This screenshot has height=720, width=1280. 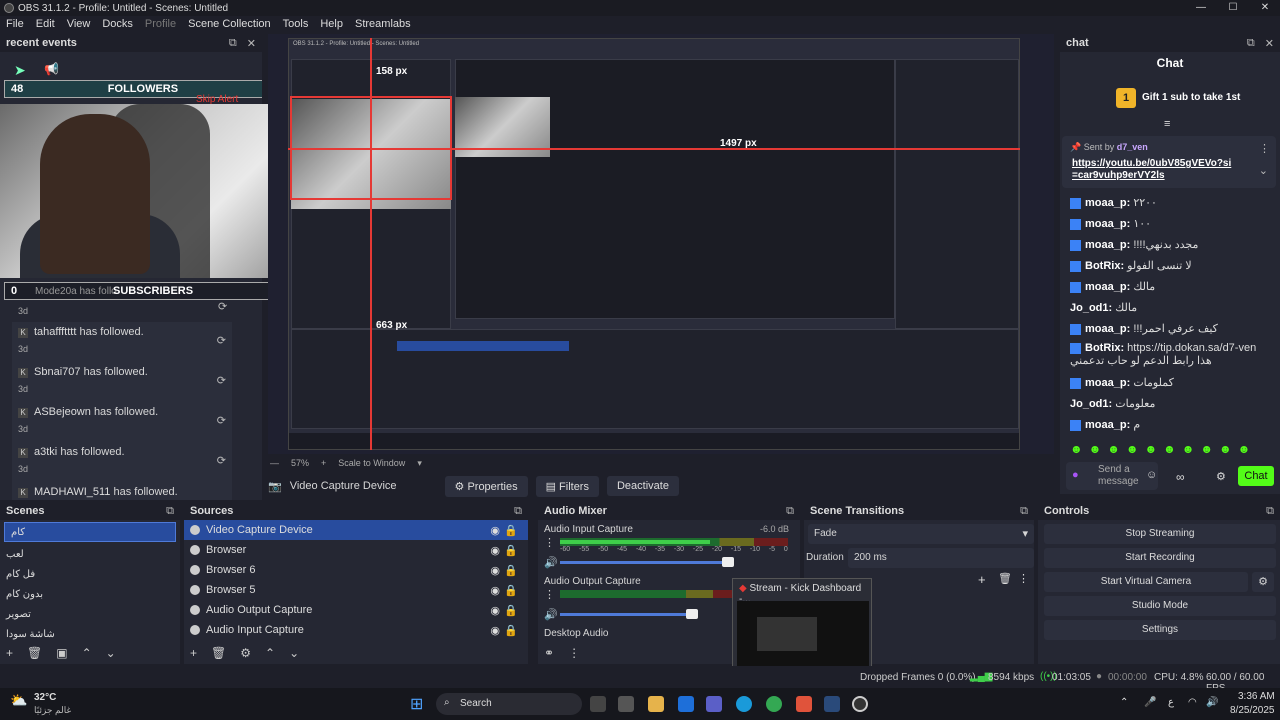 What do you see at coordinates (296, 24) in the screenshot?
I see `menu-tools: Tools` at bounding box center [296, 24].